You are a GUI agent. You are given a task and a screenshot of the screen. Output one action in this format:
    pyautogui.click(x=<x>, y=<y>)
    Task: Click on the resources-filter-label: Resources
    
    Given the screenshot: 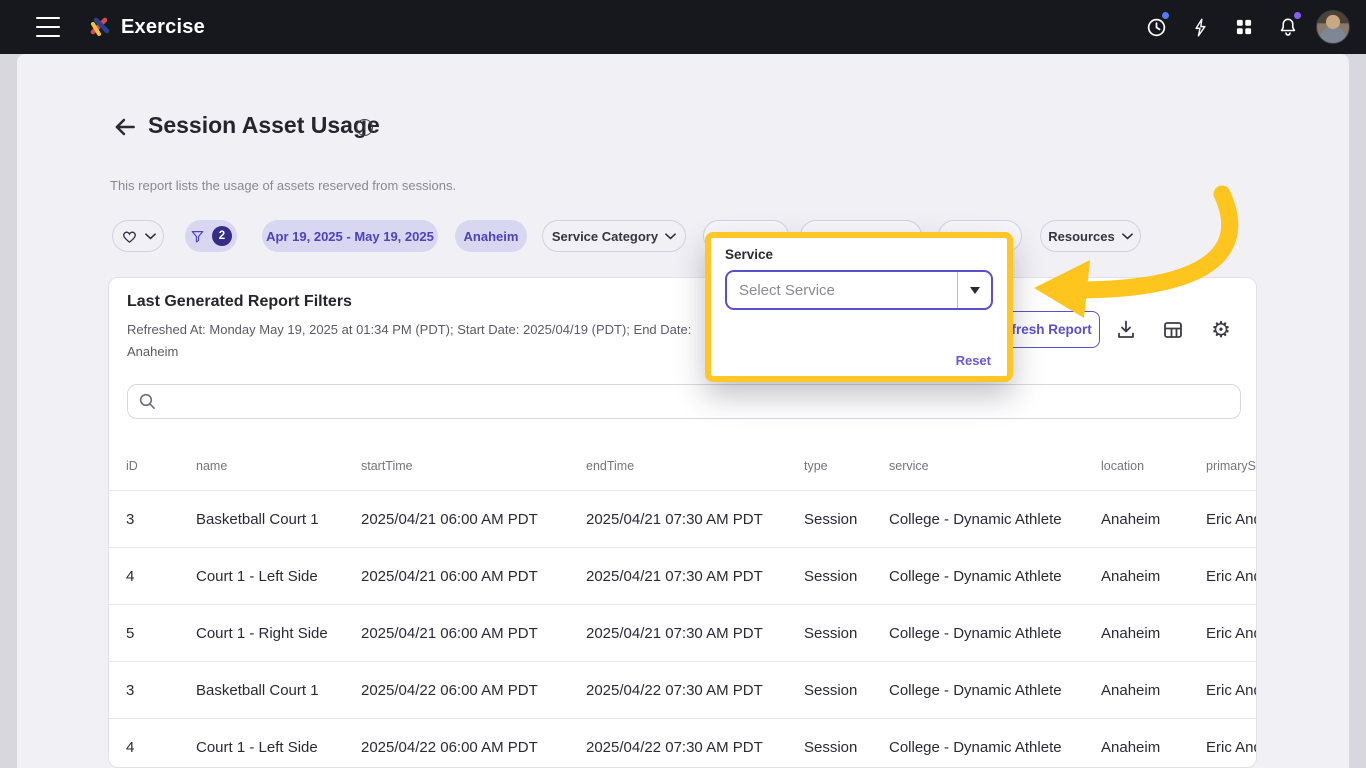 What is the action you would take?
    pyautogui.click(x=1081, y=236)
    